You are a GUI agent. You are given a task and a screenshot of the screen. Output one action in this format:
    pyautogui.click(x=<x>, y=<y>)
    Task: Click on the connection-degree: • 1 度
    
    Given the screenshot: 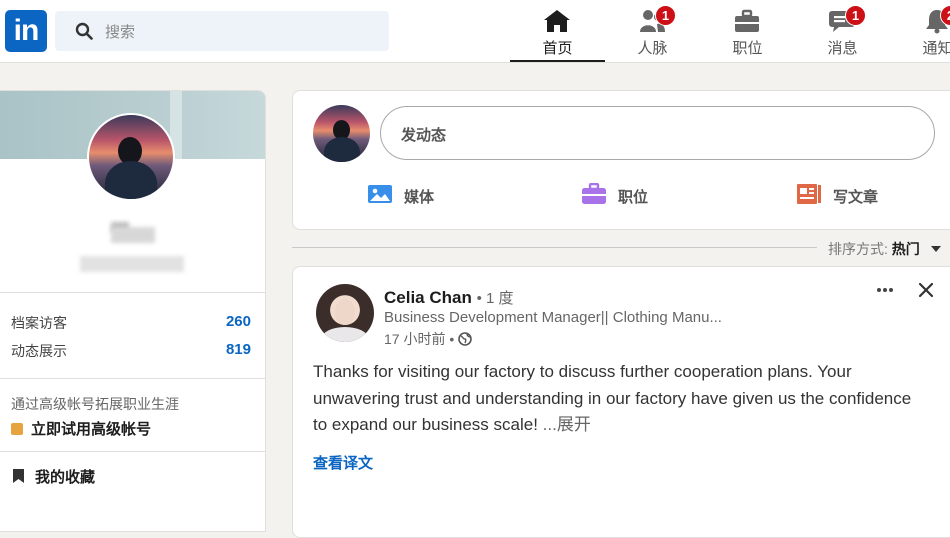 What is the action you would take?
    pyautogui.click(x=495, y=298)
    